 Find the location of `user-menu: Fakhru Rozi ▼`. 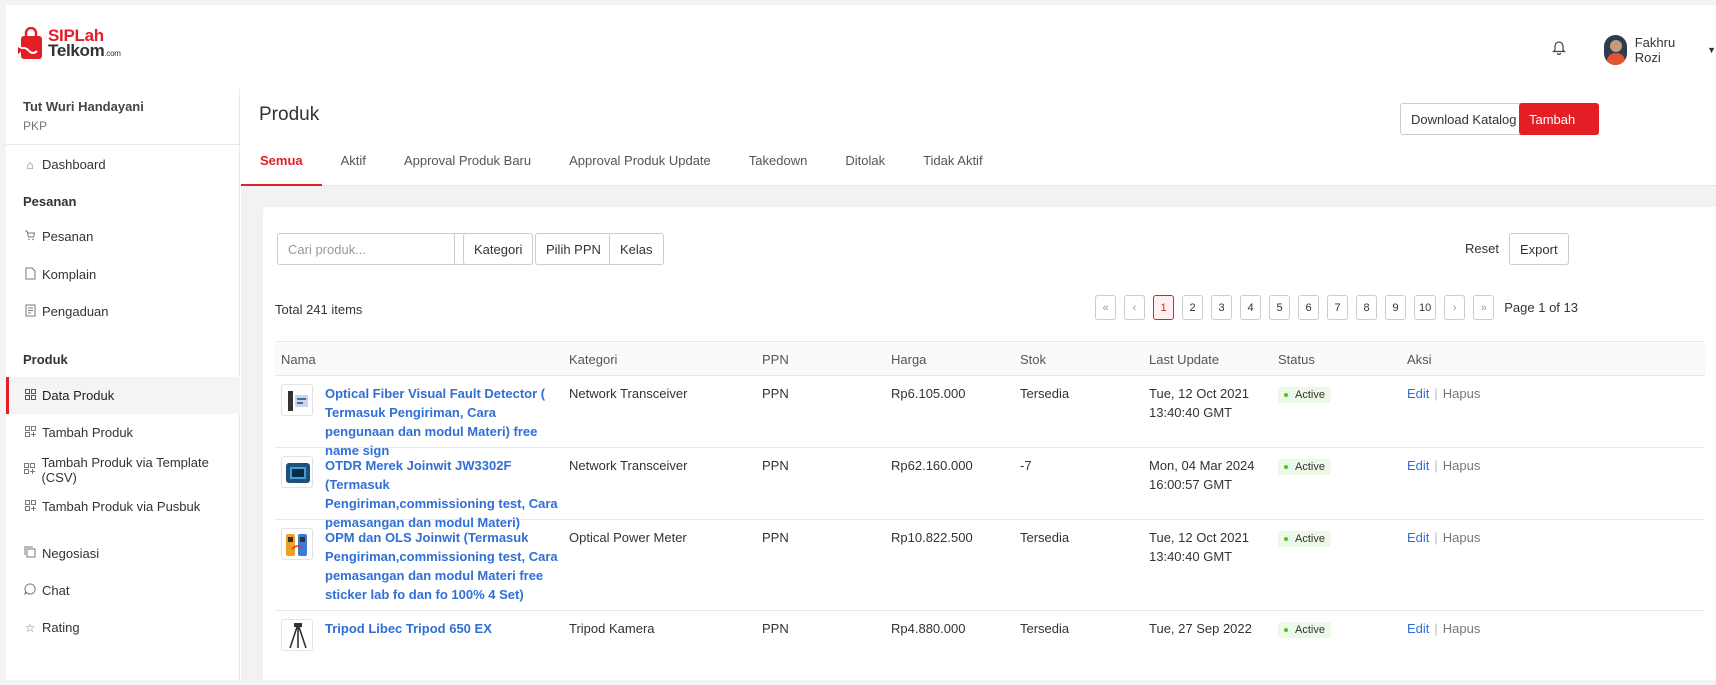

user-menu: Fakhru Rozi ▼ is located at coordinates (1660, 50).